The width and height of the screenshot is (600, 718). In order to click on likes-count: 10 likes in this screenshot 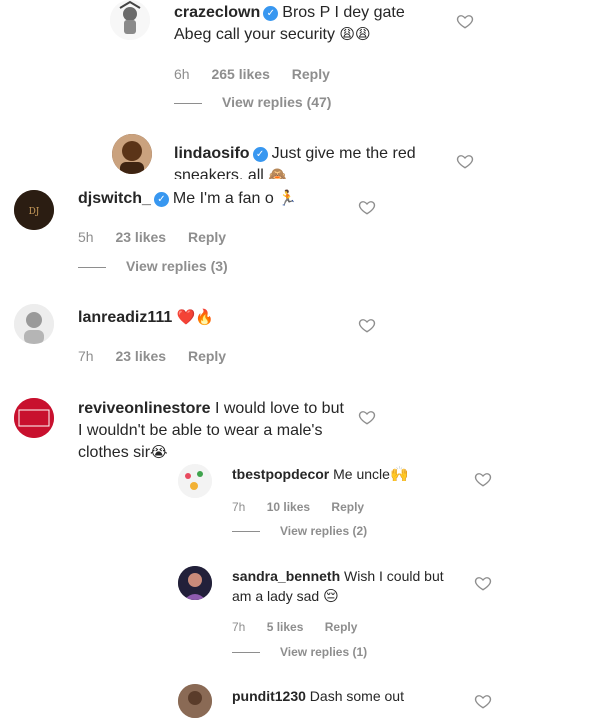, I will do `click(288, 507)`.